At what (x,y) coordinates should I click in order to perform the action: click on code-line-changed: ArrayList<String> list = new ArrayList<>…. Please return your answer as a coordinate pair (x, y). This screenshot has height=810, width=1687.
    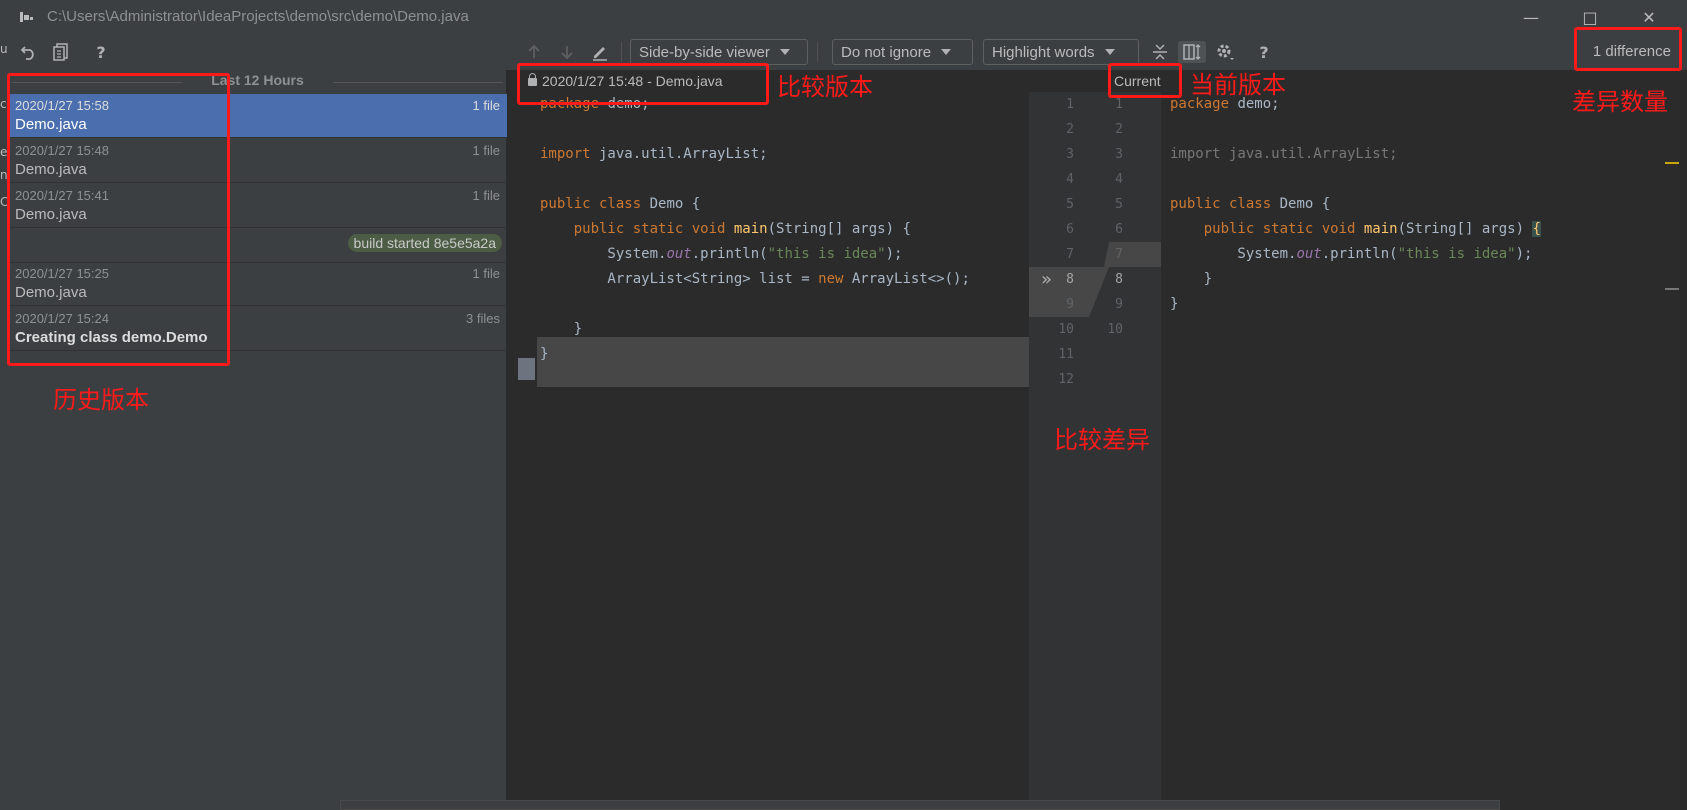
    Looking at the image, I should click on (755, 279).